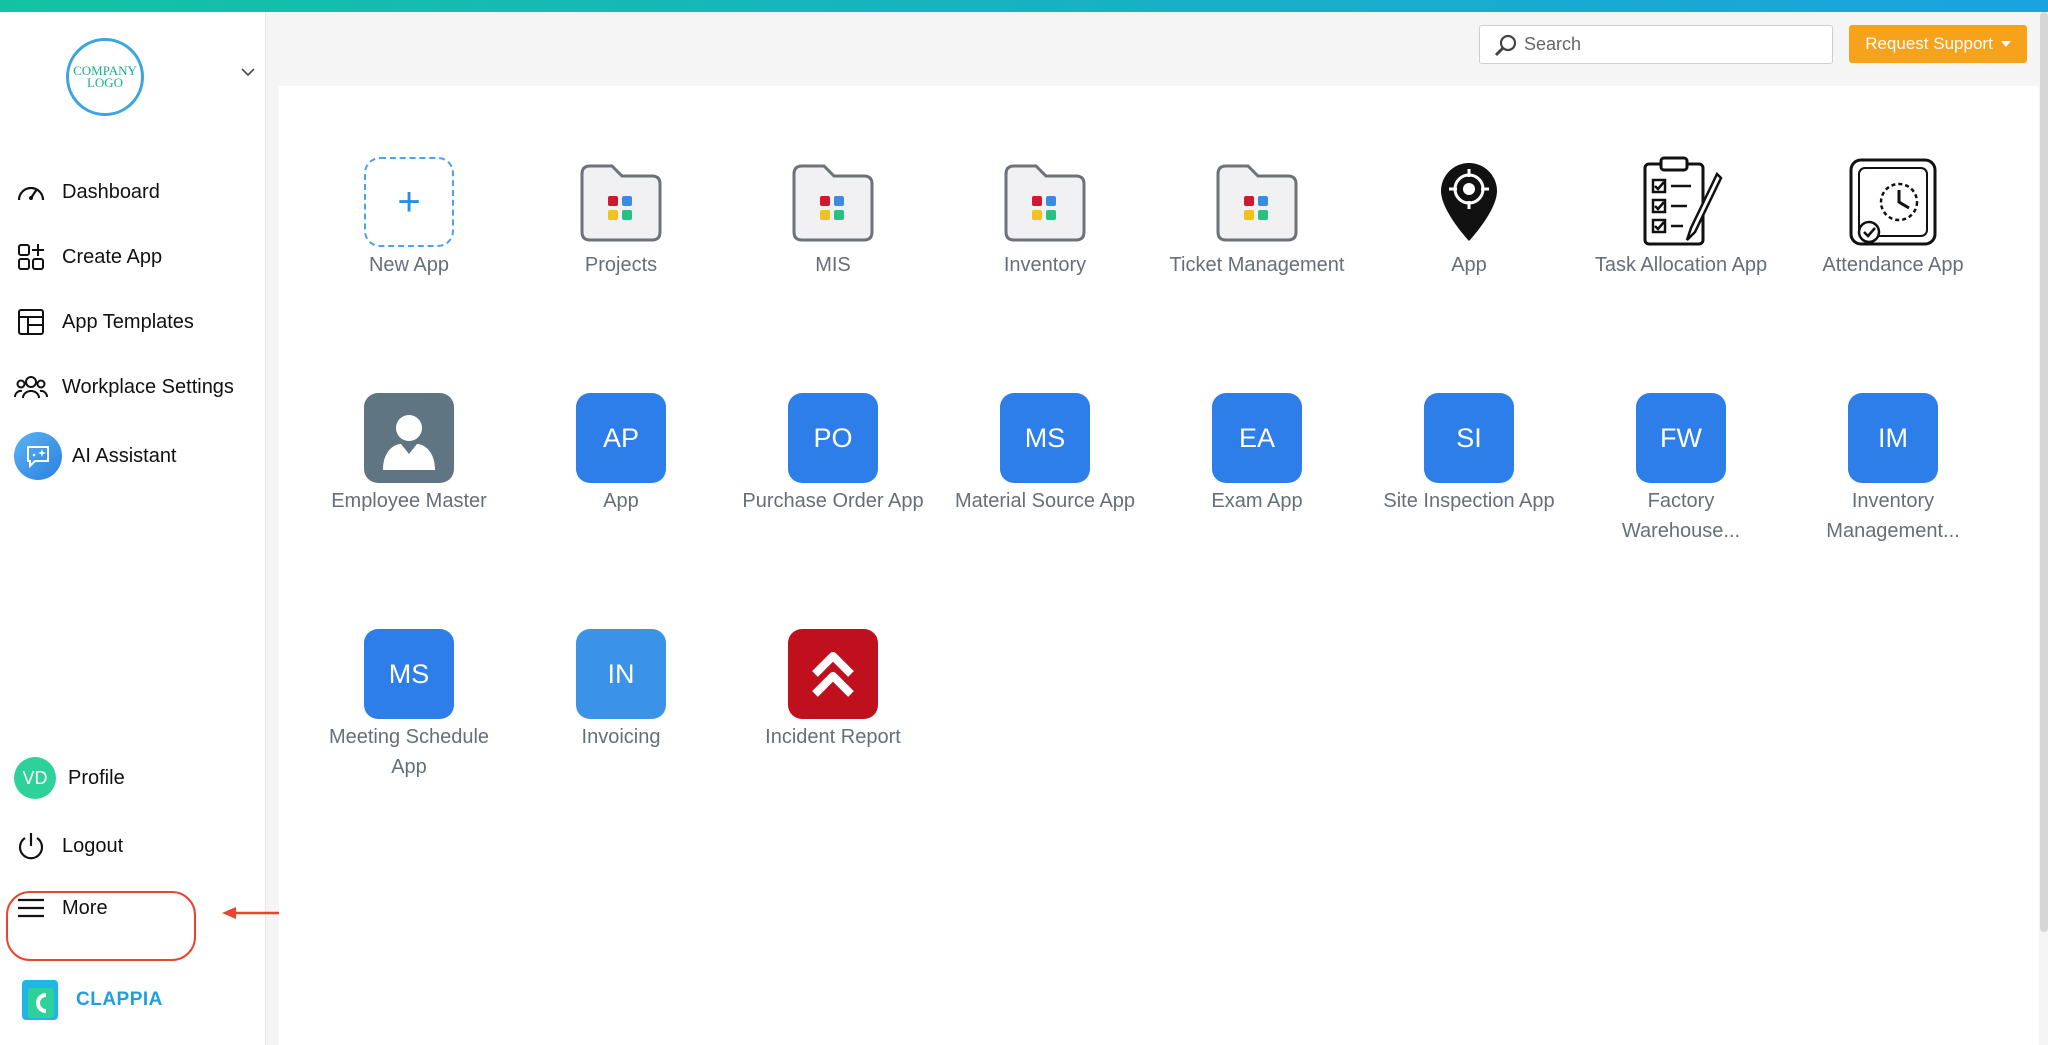 The height and width of the screenshot is (1045, 2048). I want to click on avatar: VD, so click(35, 778).